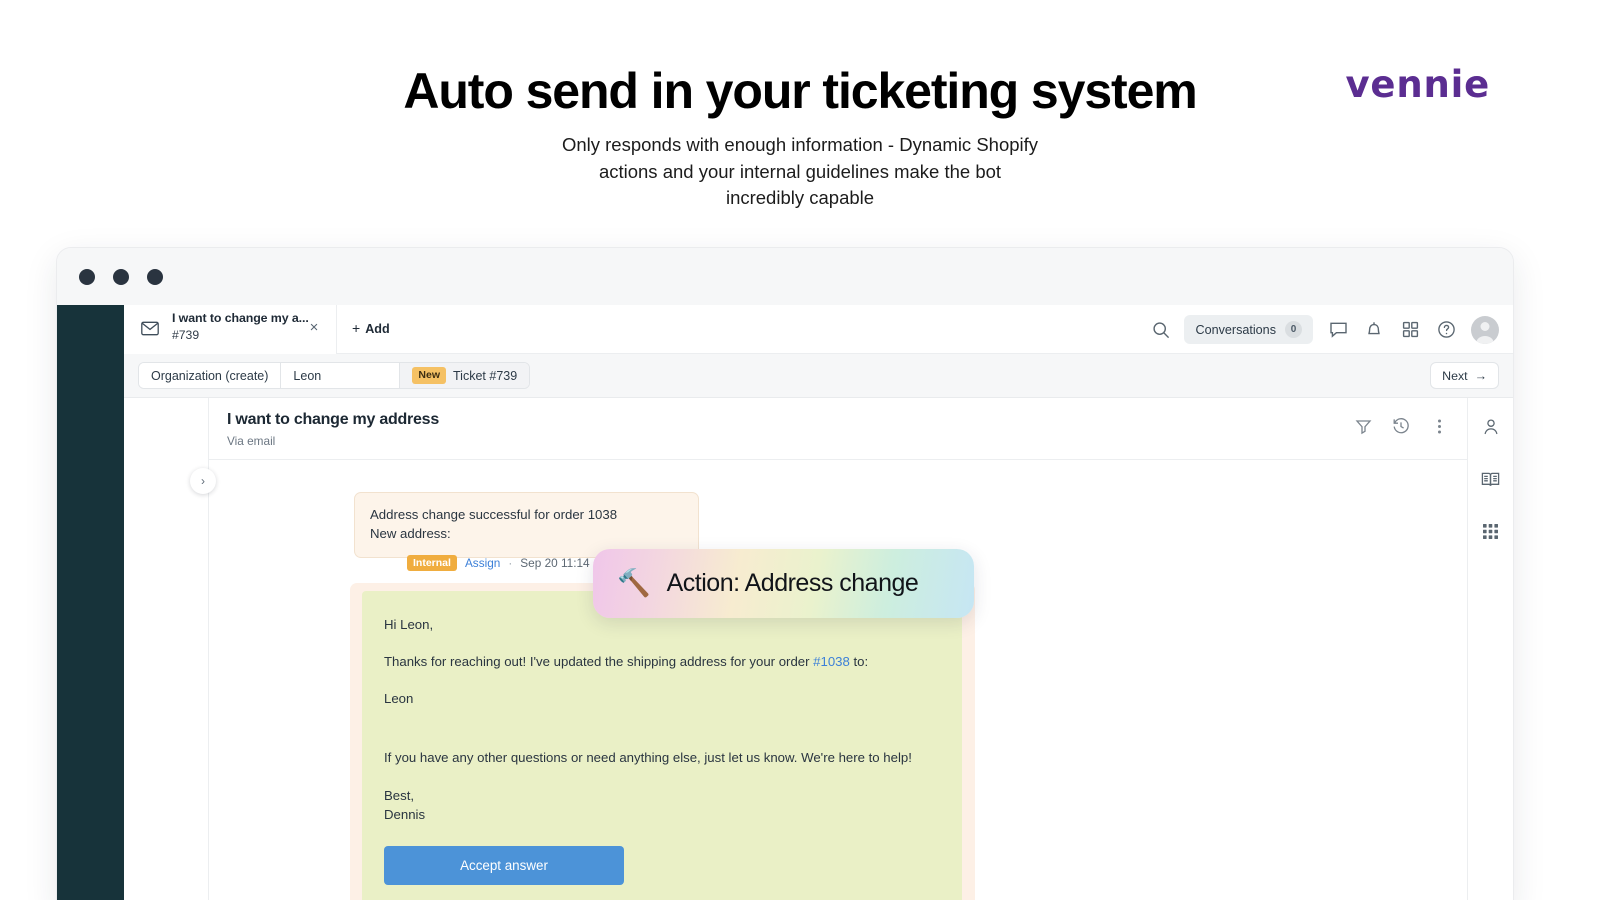 This screenshot has width=1600, height=900. Describe the element at coordinates (333, 419) in the screenshot. I see `ticket-title: I want to change my address` at that location.